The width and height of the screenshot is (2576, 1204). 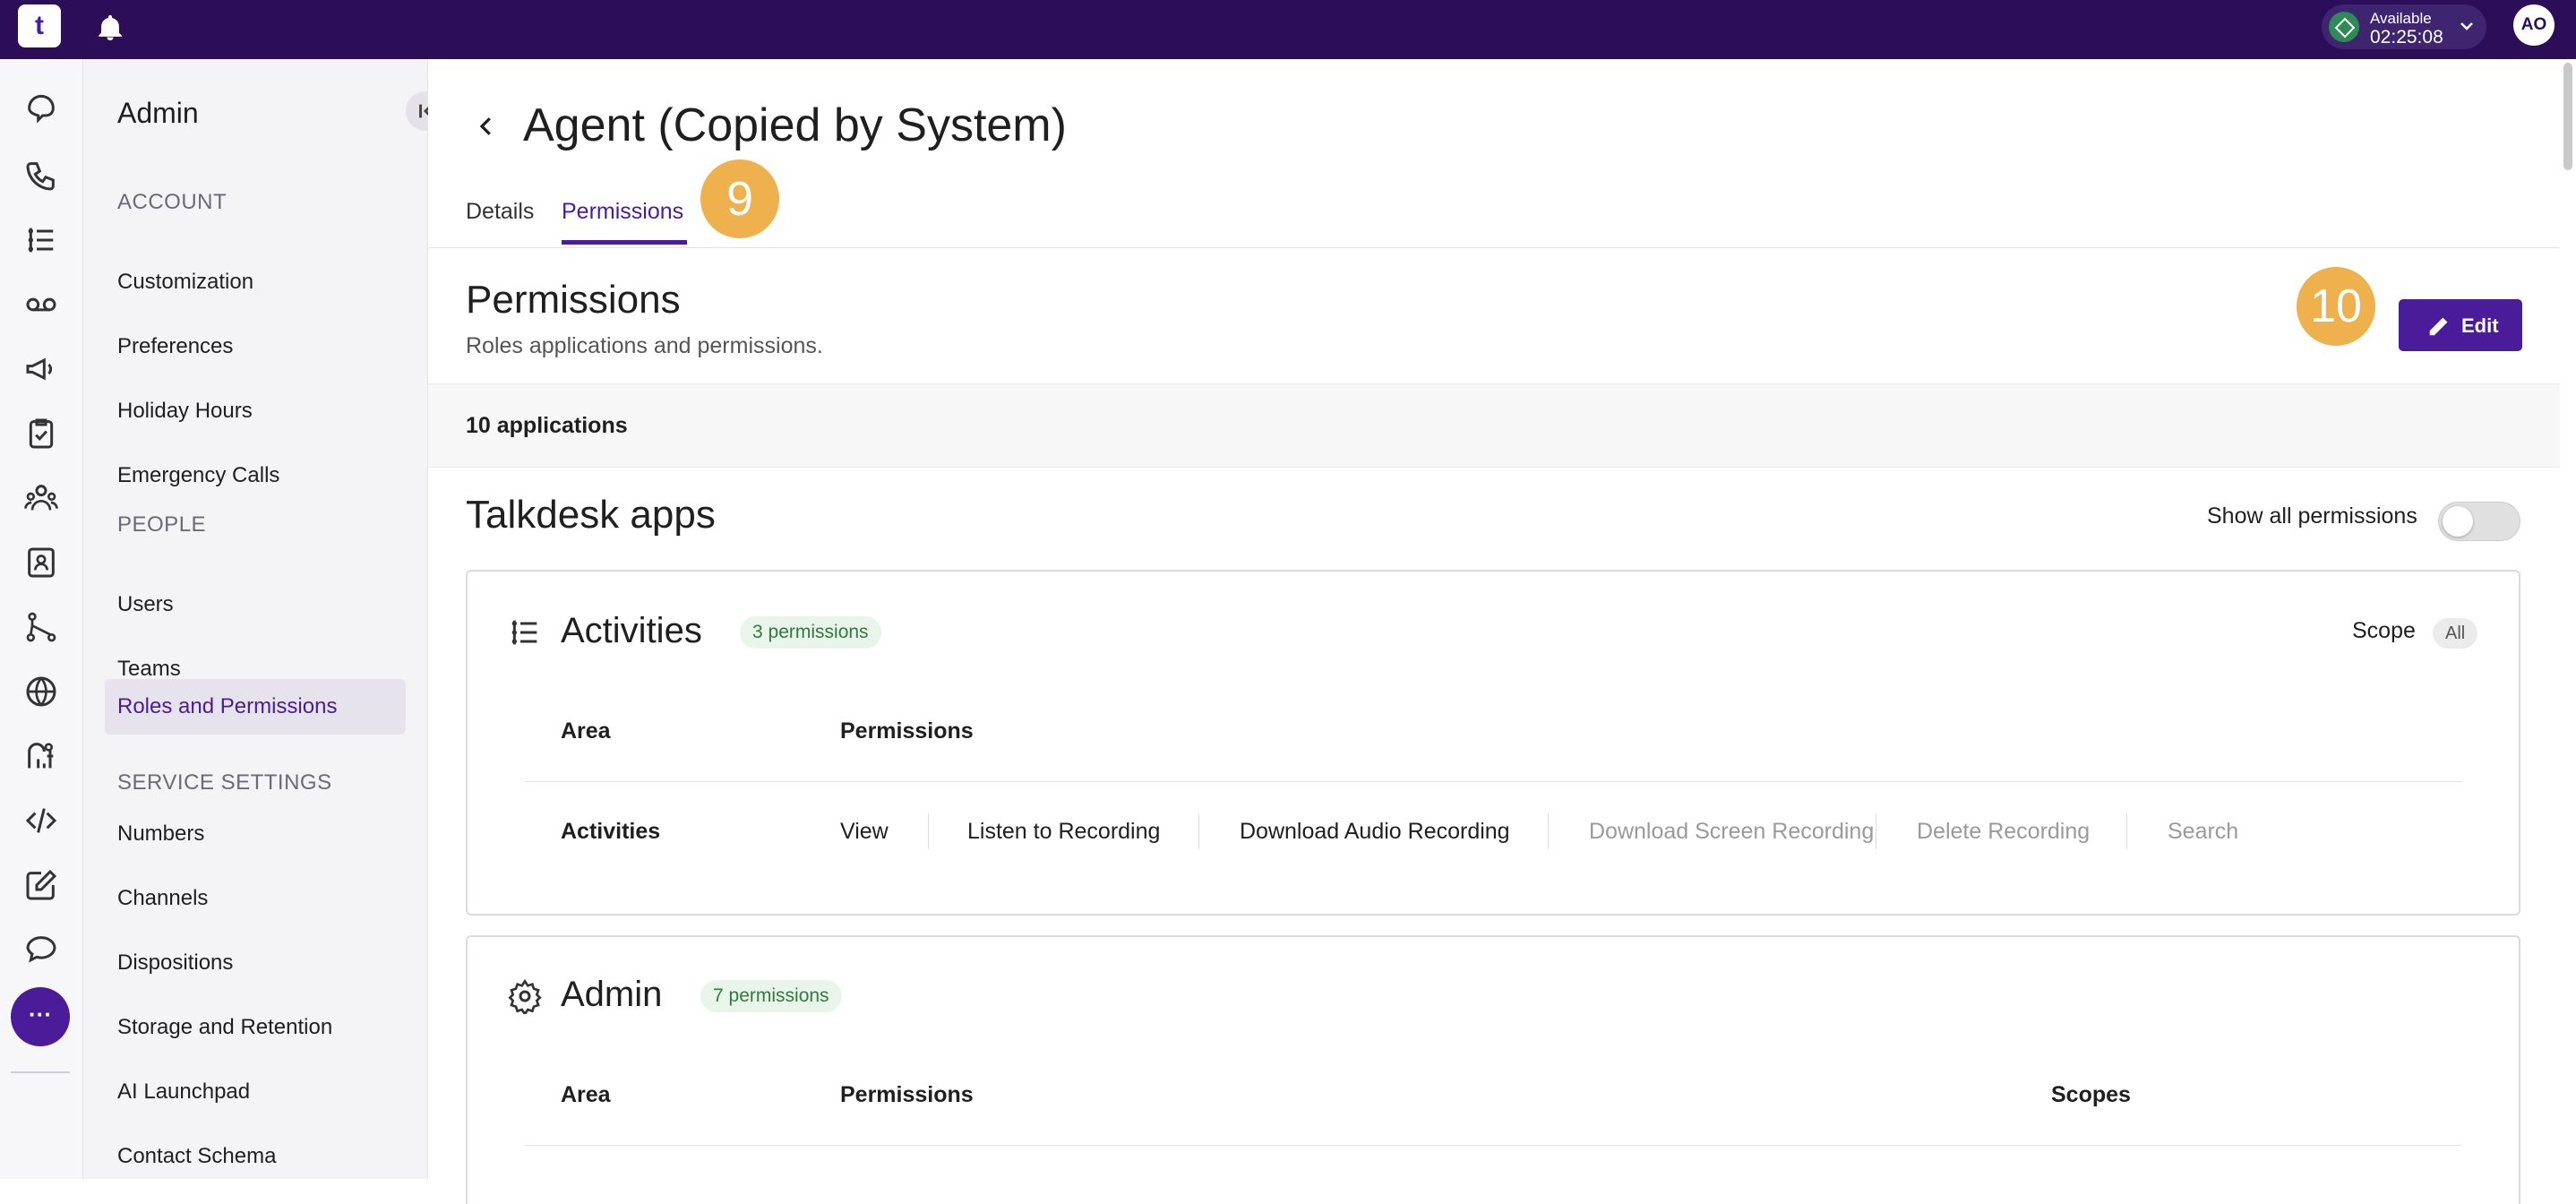 I want to click on status-label: Available, so click(x=2401, y=19).